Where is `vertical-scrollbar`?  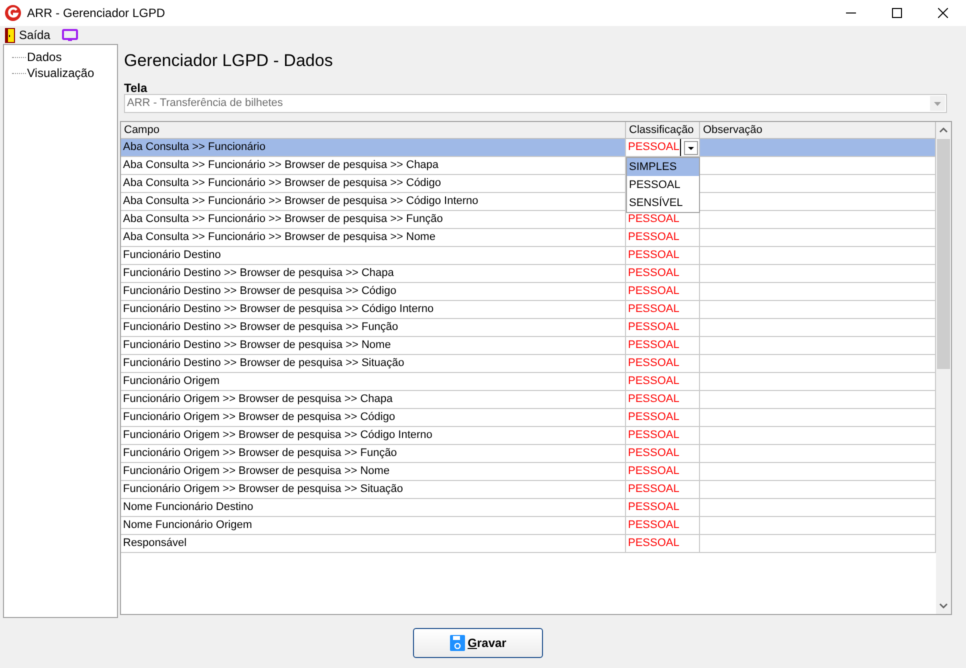 vertical-scrollbar is located at coordinates (943, 368).